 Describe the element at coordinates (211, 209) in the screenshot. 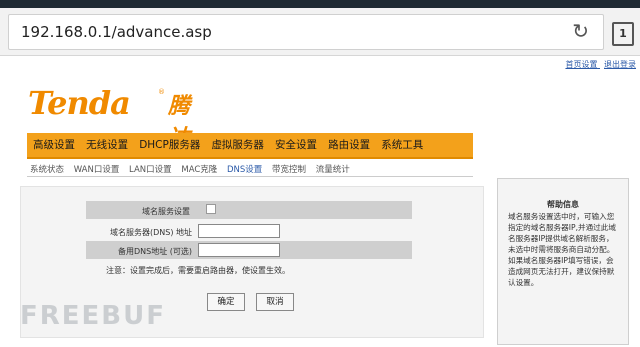

I see `dns-enable-checkbox` at that location.